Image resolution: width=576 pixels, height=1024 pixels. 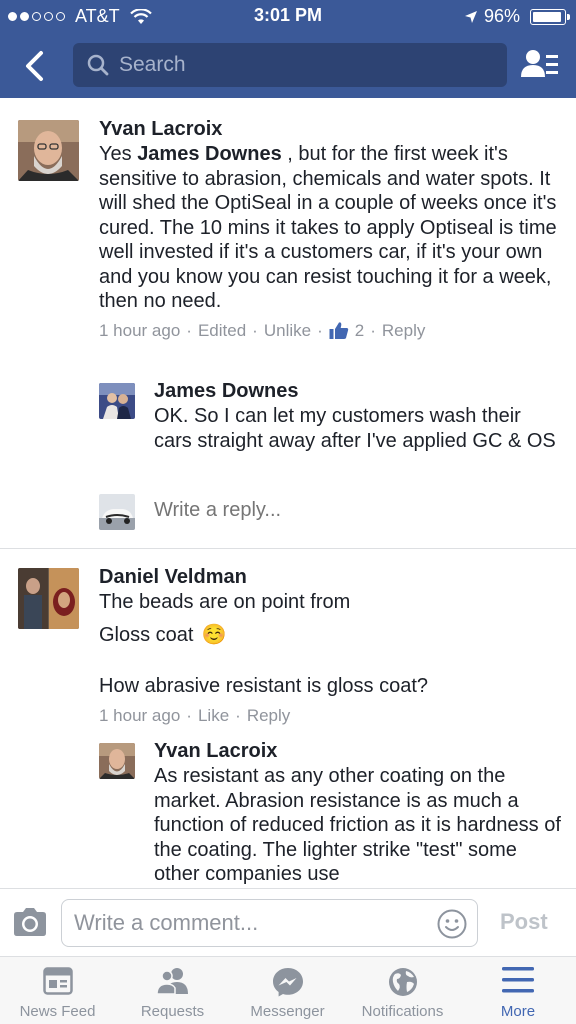 What do you see at coordinates (214, 634) in the screenshot?
I see `smiling-emoji: ☺️` at bounding box center [214, 634].